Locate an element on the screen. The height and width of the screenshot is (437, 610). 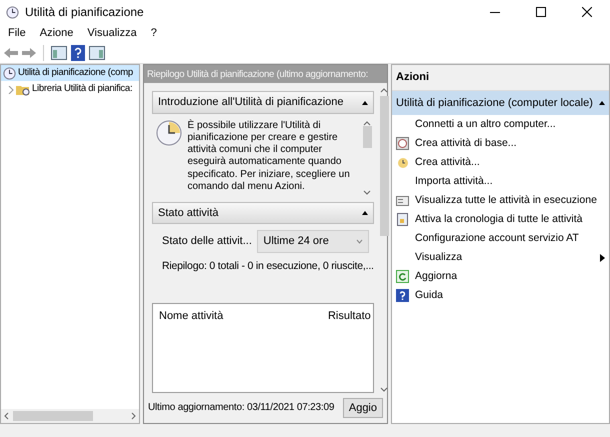
period-dropdown: Ultime 24 ore is located at coordinates (313, 241).